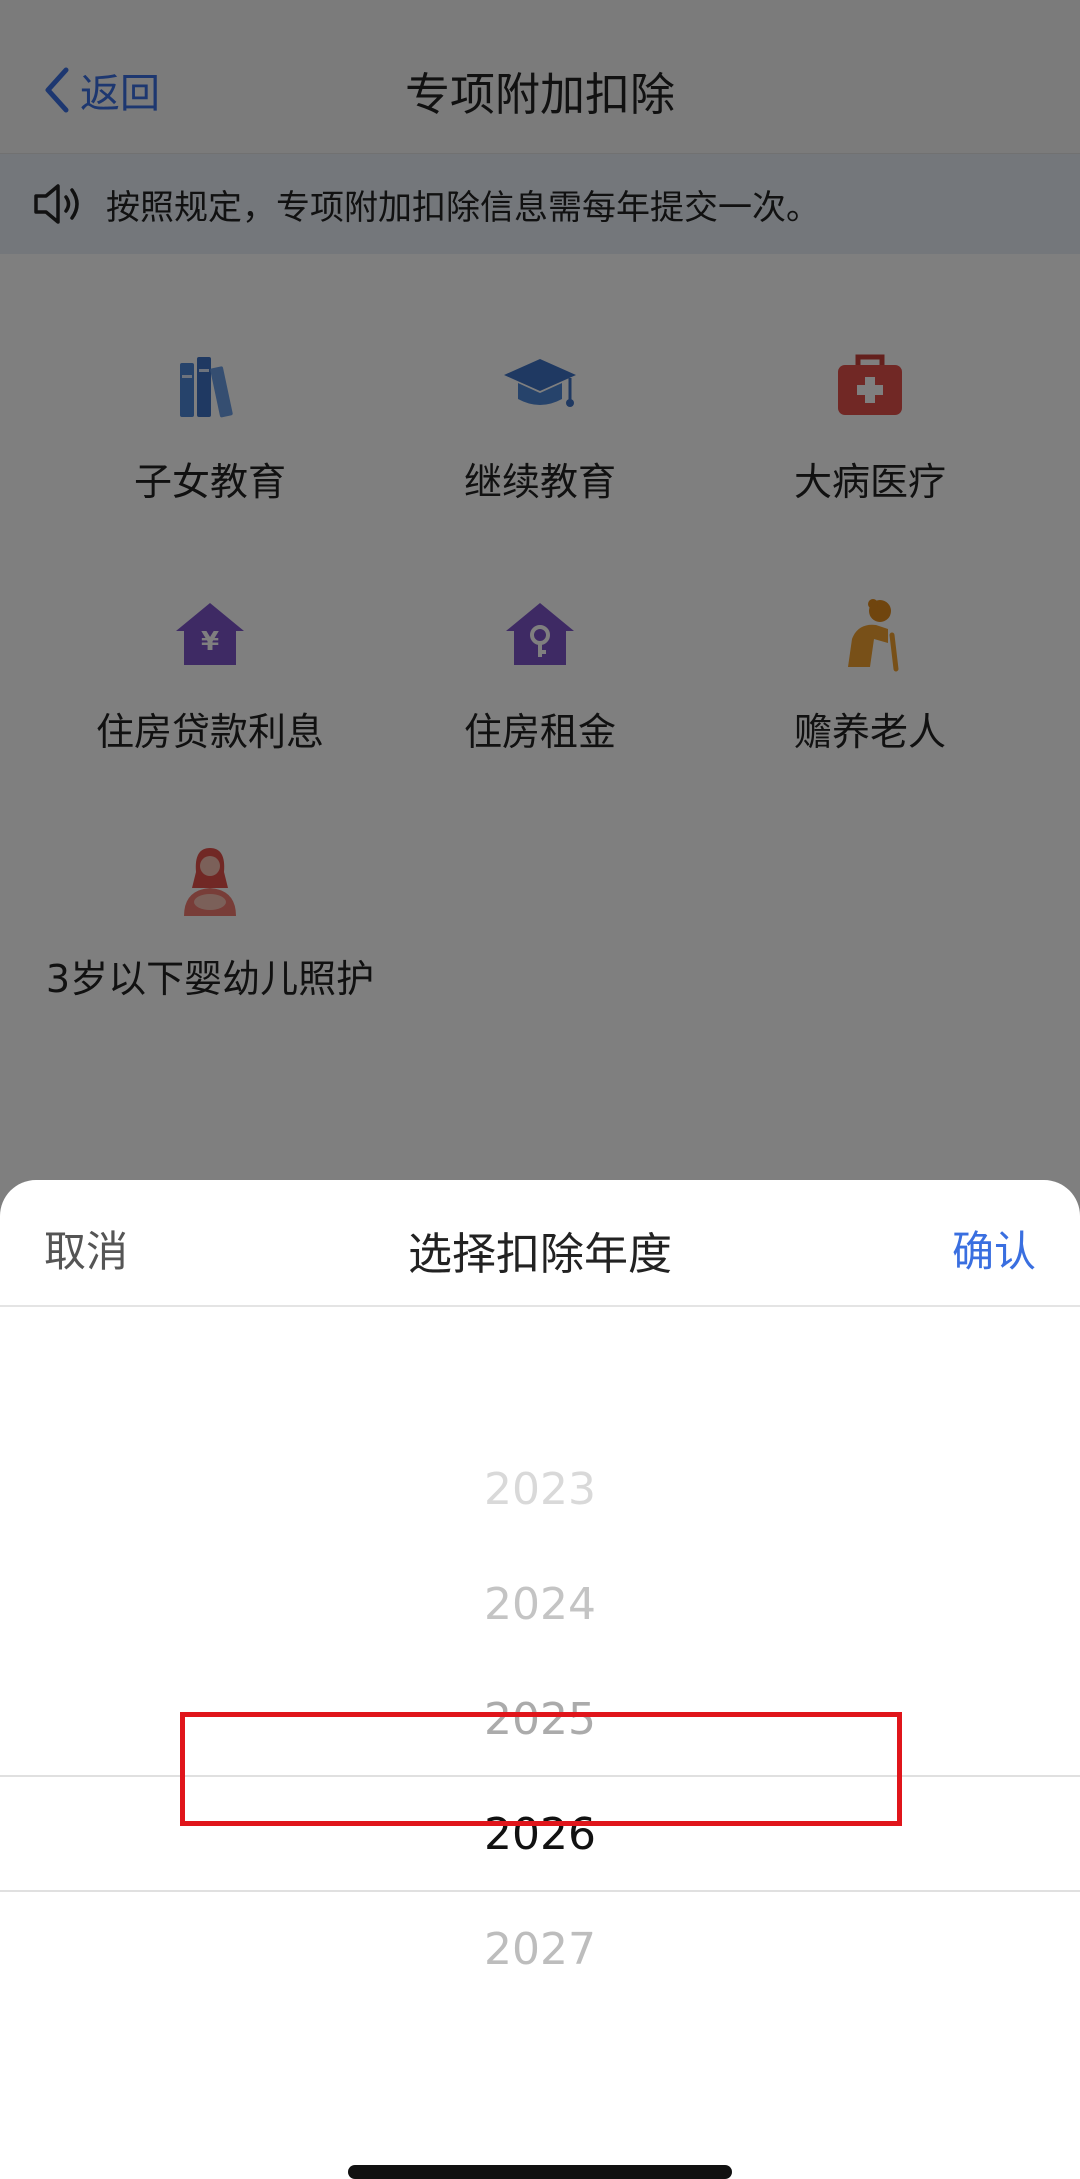 The width and height of the screenshot is (1080, 2179). Describe the element at coordinates (541, 1769) in the screenshot. I see `selection-highlight-box` at that location.